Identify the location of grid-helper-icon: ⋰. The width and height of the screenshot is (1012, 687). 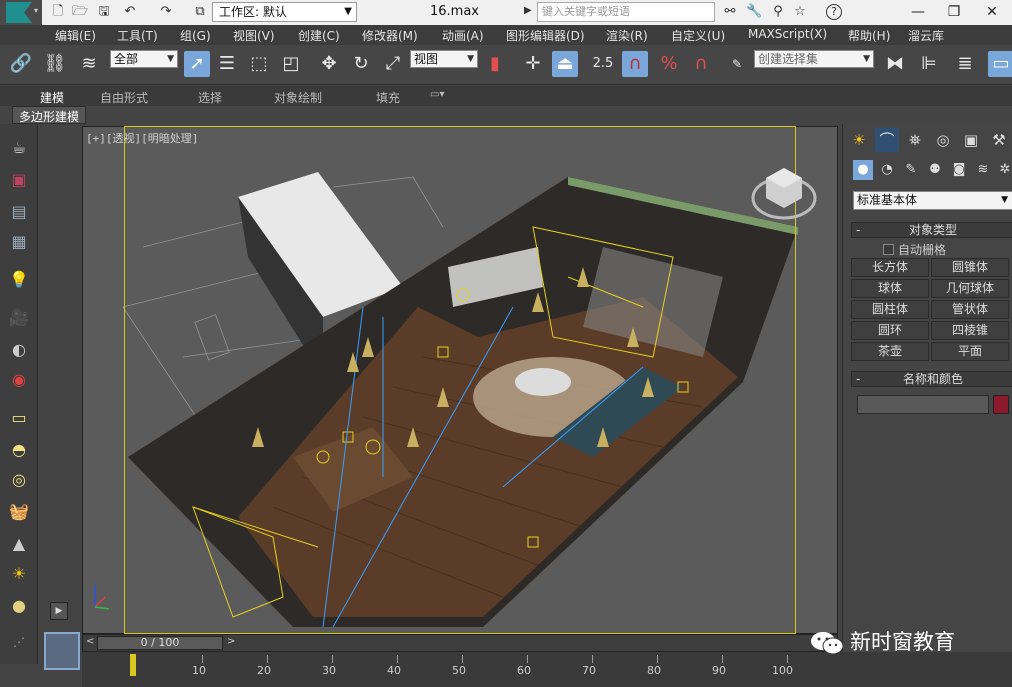
(19, 642).